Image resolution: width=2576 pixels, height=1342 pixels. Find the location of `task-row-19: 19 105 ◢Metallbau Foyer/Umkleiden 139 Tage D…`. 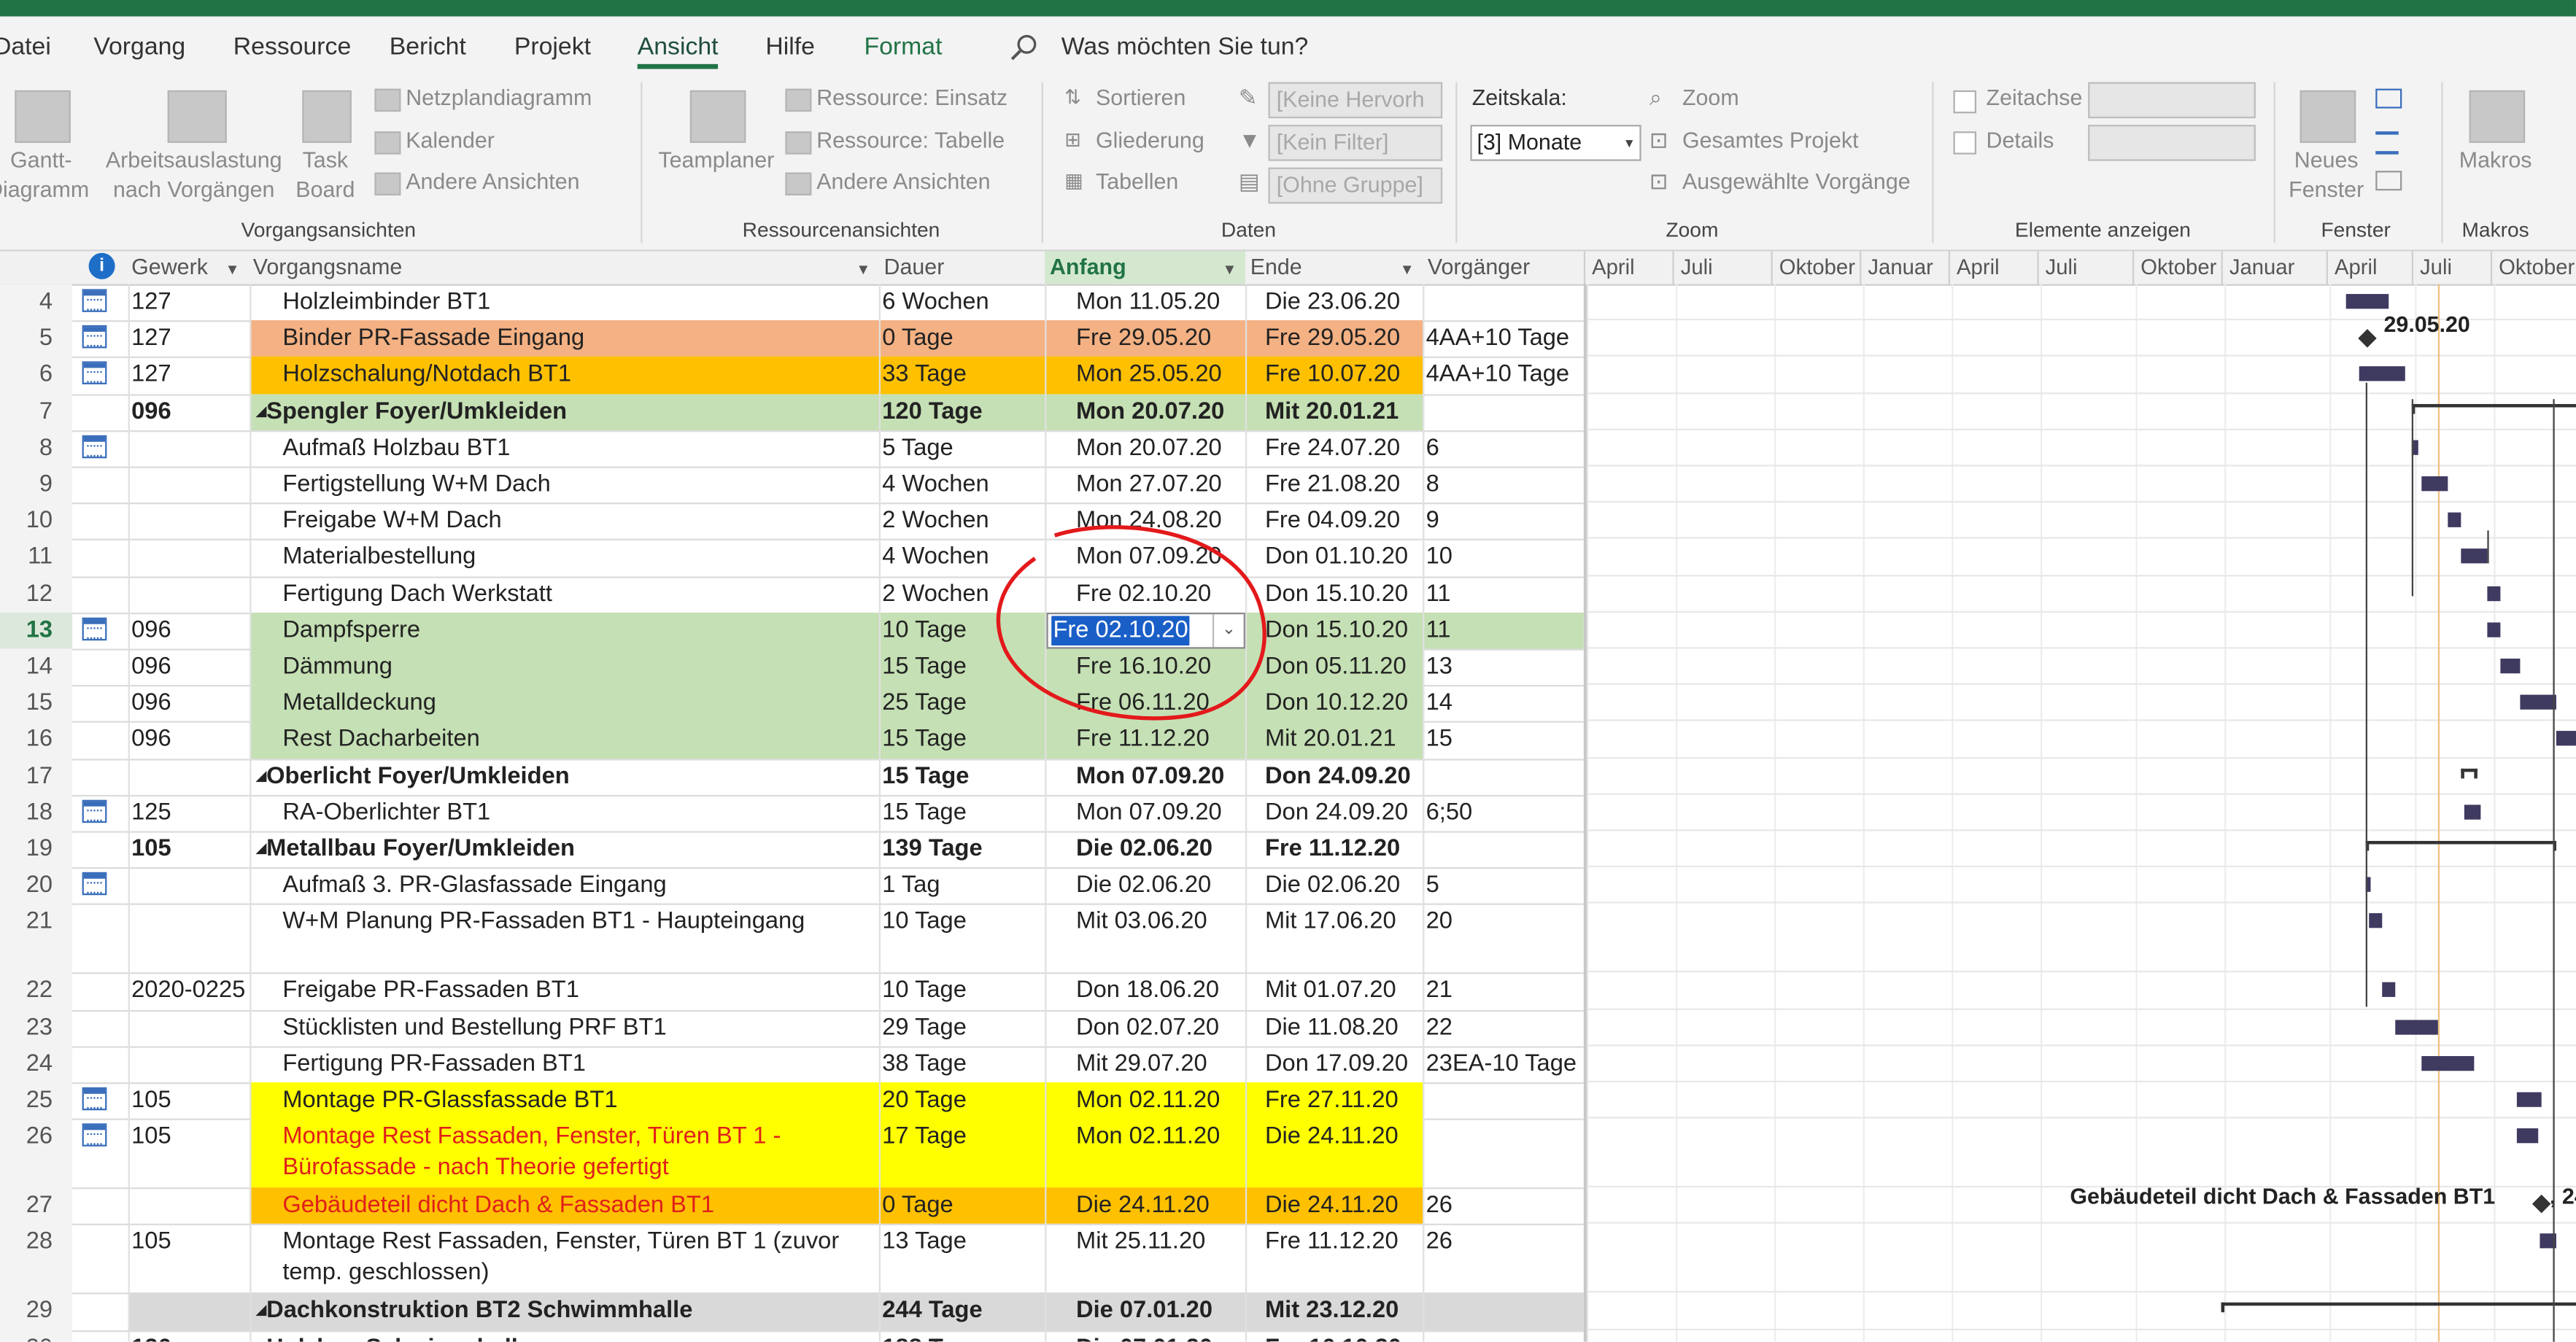

task-row-19: 19 105 ◢Metallbau Foyer/Umkleiden 139 Tage D… is located at coordinates (792, 850).